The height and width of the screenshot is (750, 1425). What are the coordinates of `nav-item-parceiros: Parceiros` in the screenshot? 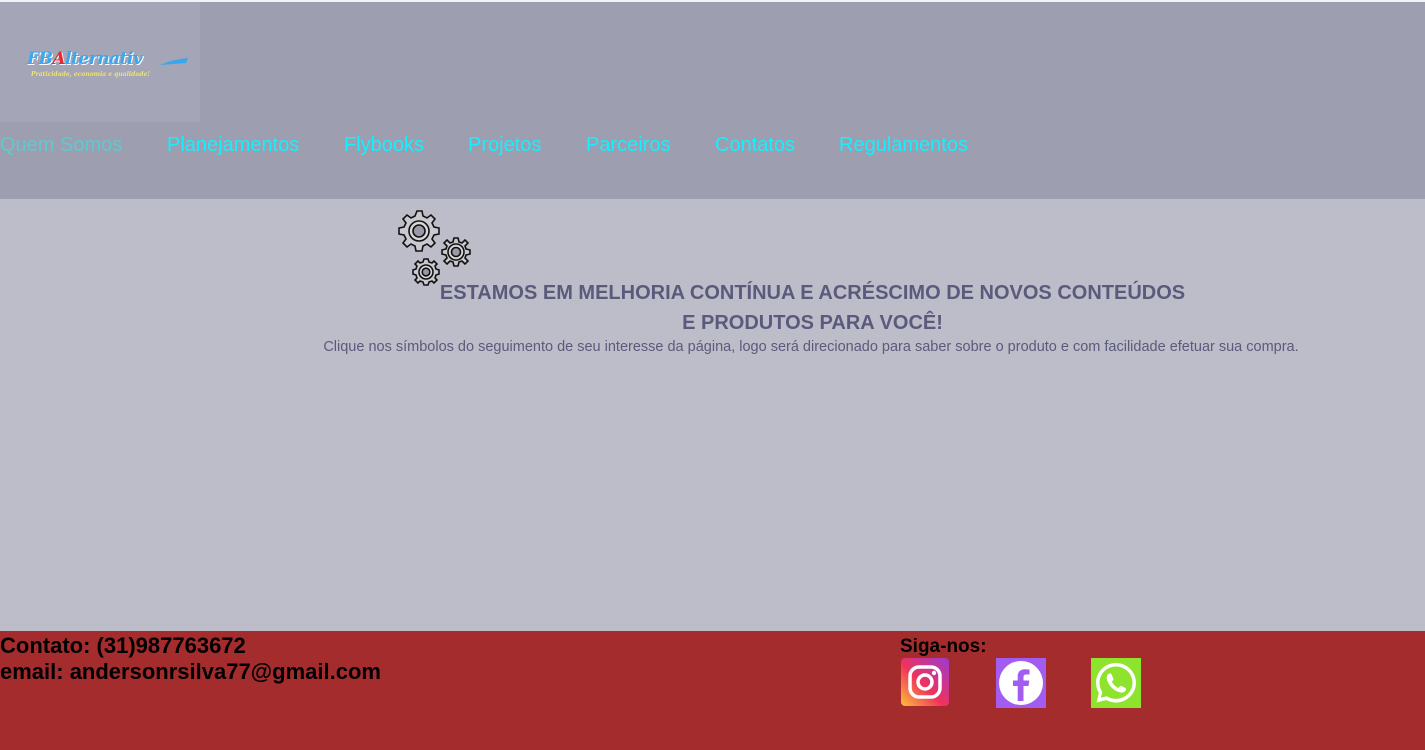 It's located at (628, 145).